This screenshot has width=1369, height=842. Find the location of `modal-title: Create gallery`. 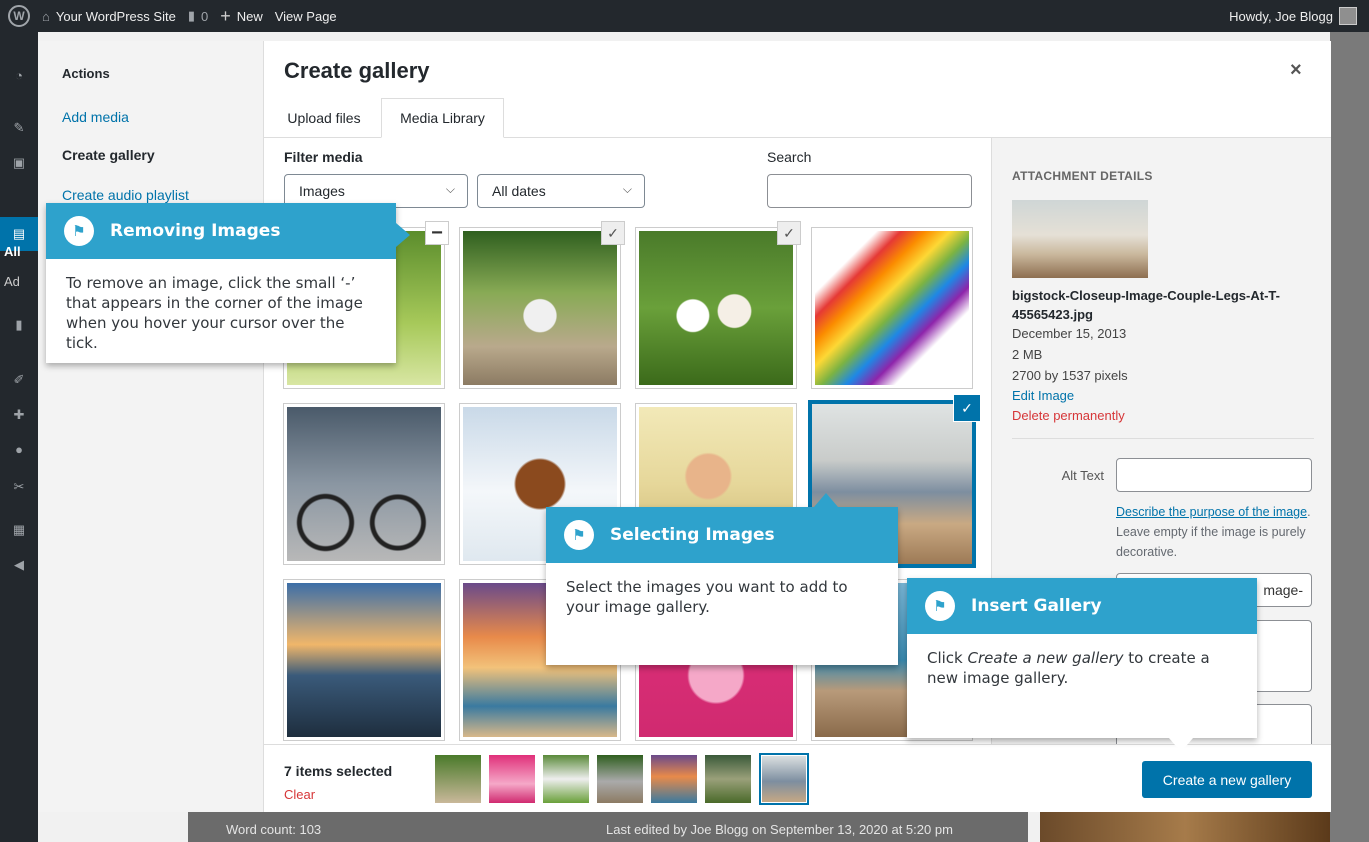

modal-title: Create gallery is located at coordinates (357, 70).